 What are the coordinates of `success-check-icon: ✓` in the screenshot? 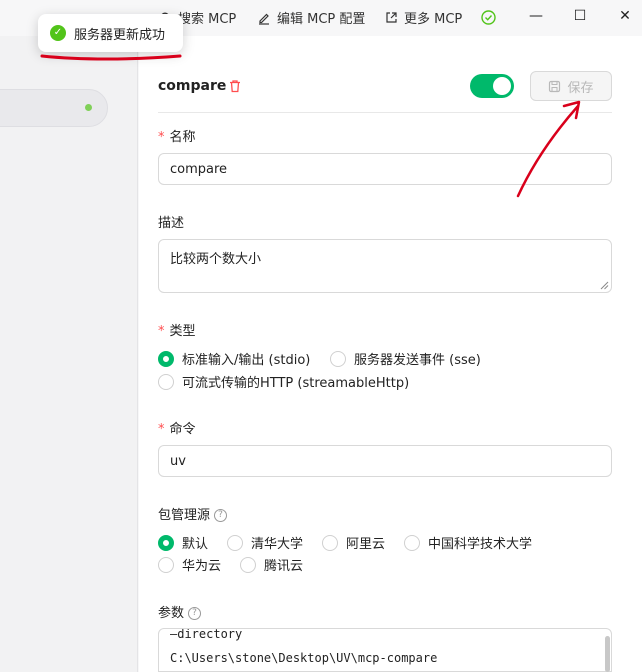 It's located at (58, 33).